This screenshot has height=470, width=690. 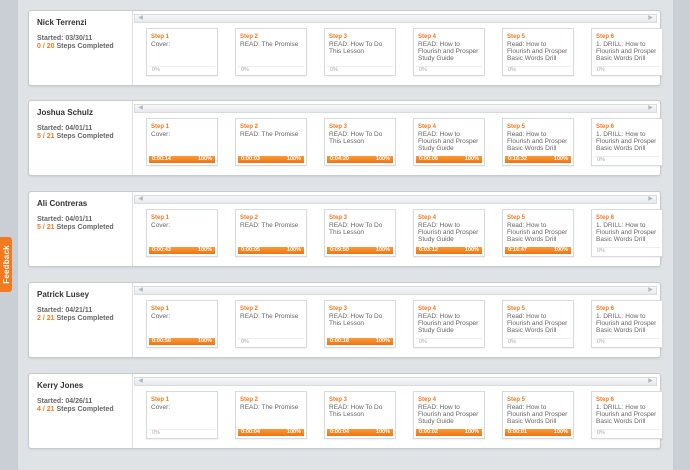 What do you see at coordinates (65, 401) in the screenshot?
I see `start-date: Started: 04/26/11` at bounding box center [65, 401].